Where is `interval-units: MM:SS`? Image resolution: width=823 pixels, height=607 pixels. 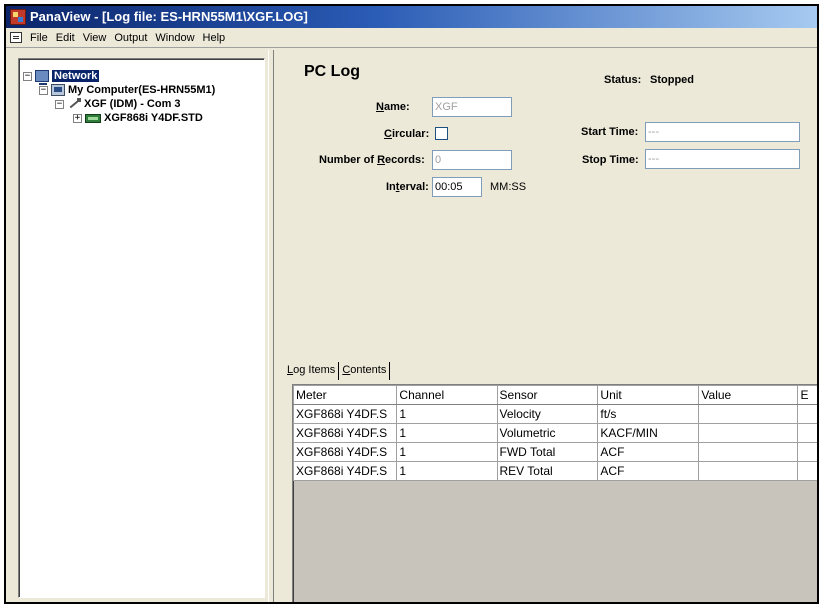
interval-units: MM:SS is located at coordinates (508, 187).